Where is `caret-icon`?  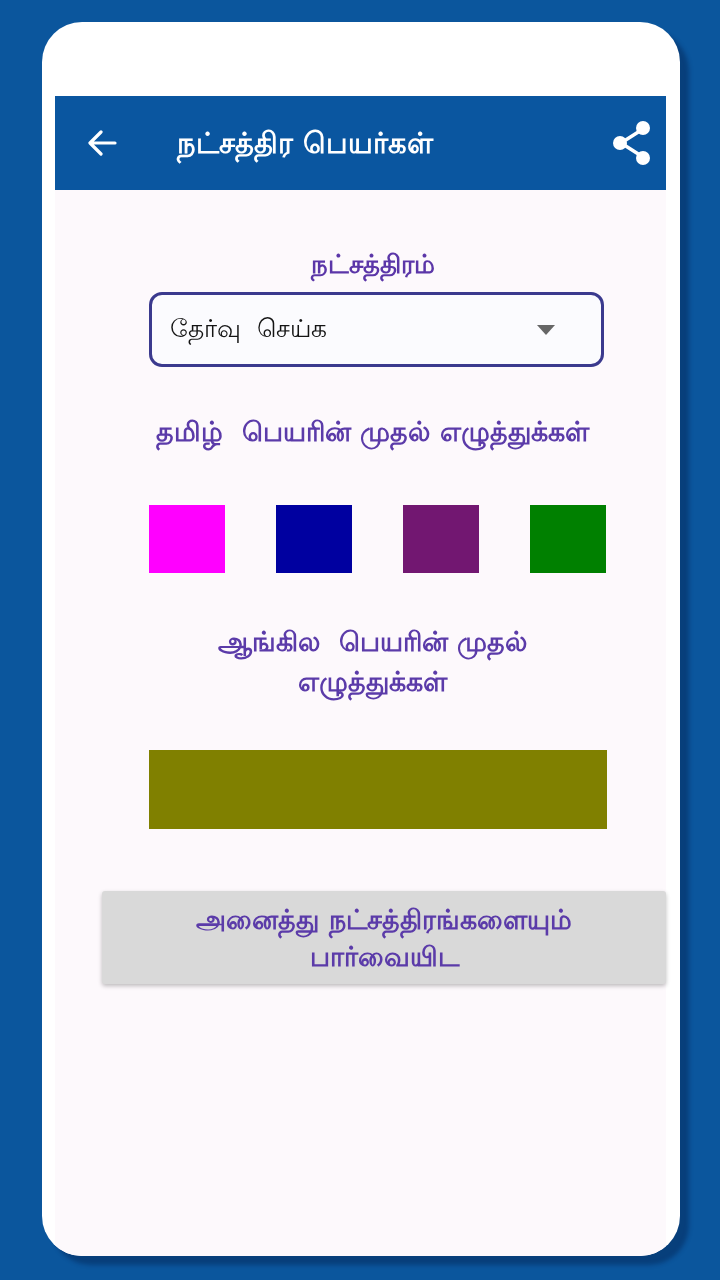 caret-icon is located at coordinates (546, 329).